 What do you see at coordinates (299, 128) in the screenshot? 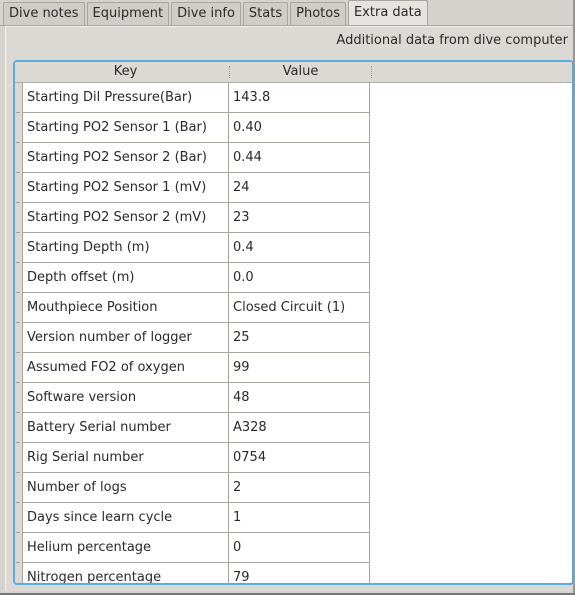
I see `value-cell: 0.40` at bounding box center [299, 128].